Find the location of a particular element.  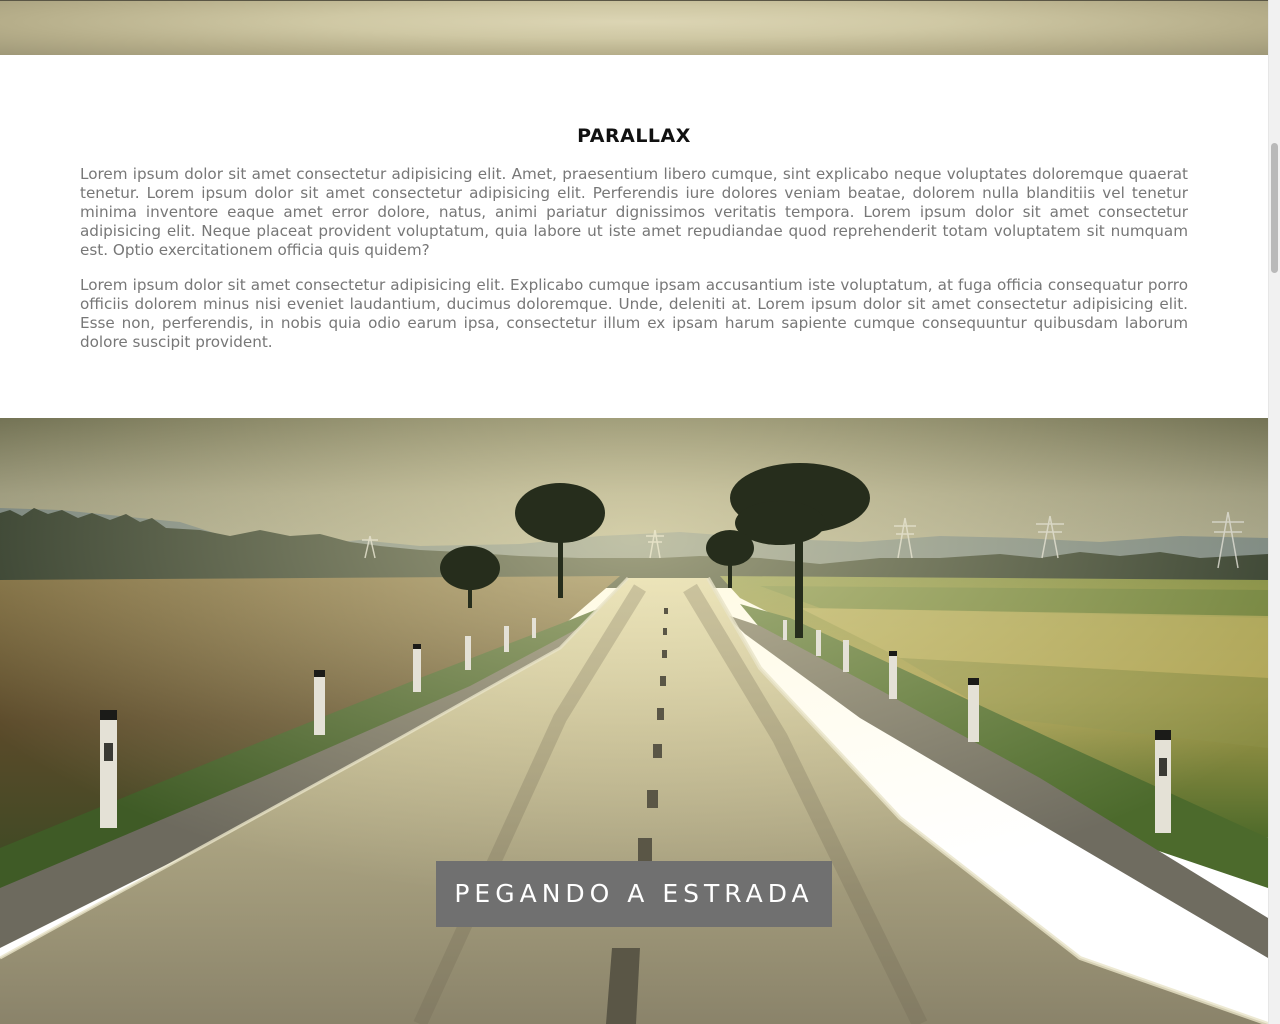

road-caption: PEGANDO A ESTRADA is located at coordinates (634, 894).